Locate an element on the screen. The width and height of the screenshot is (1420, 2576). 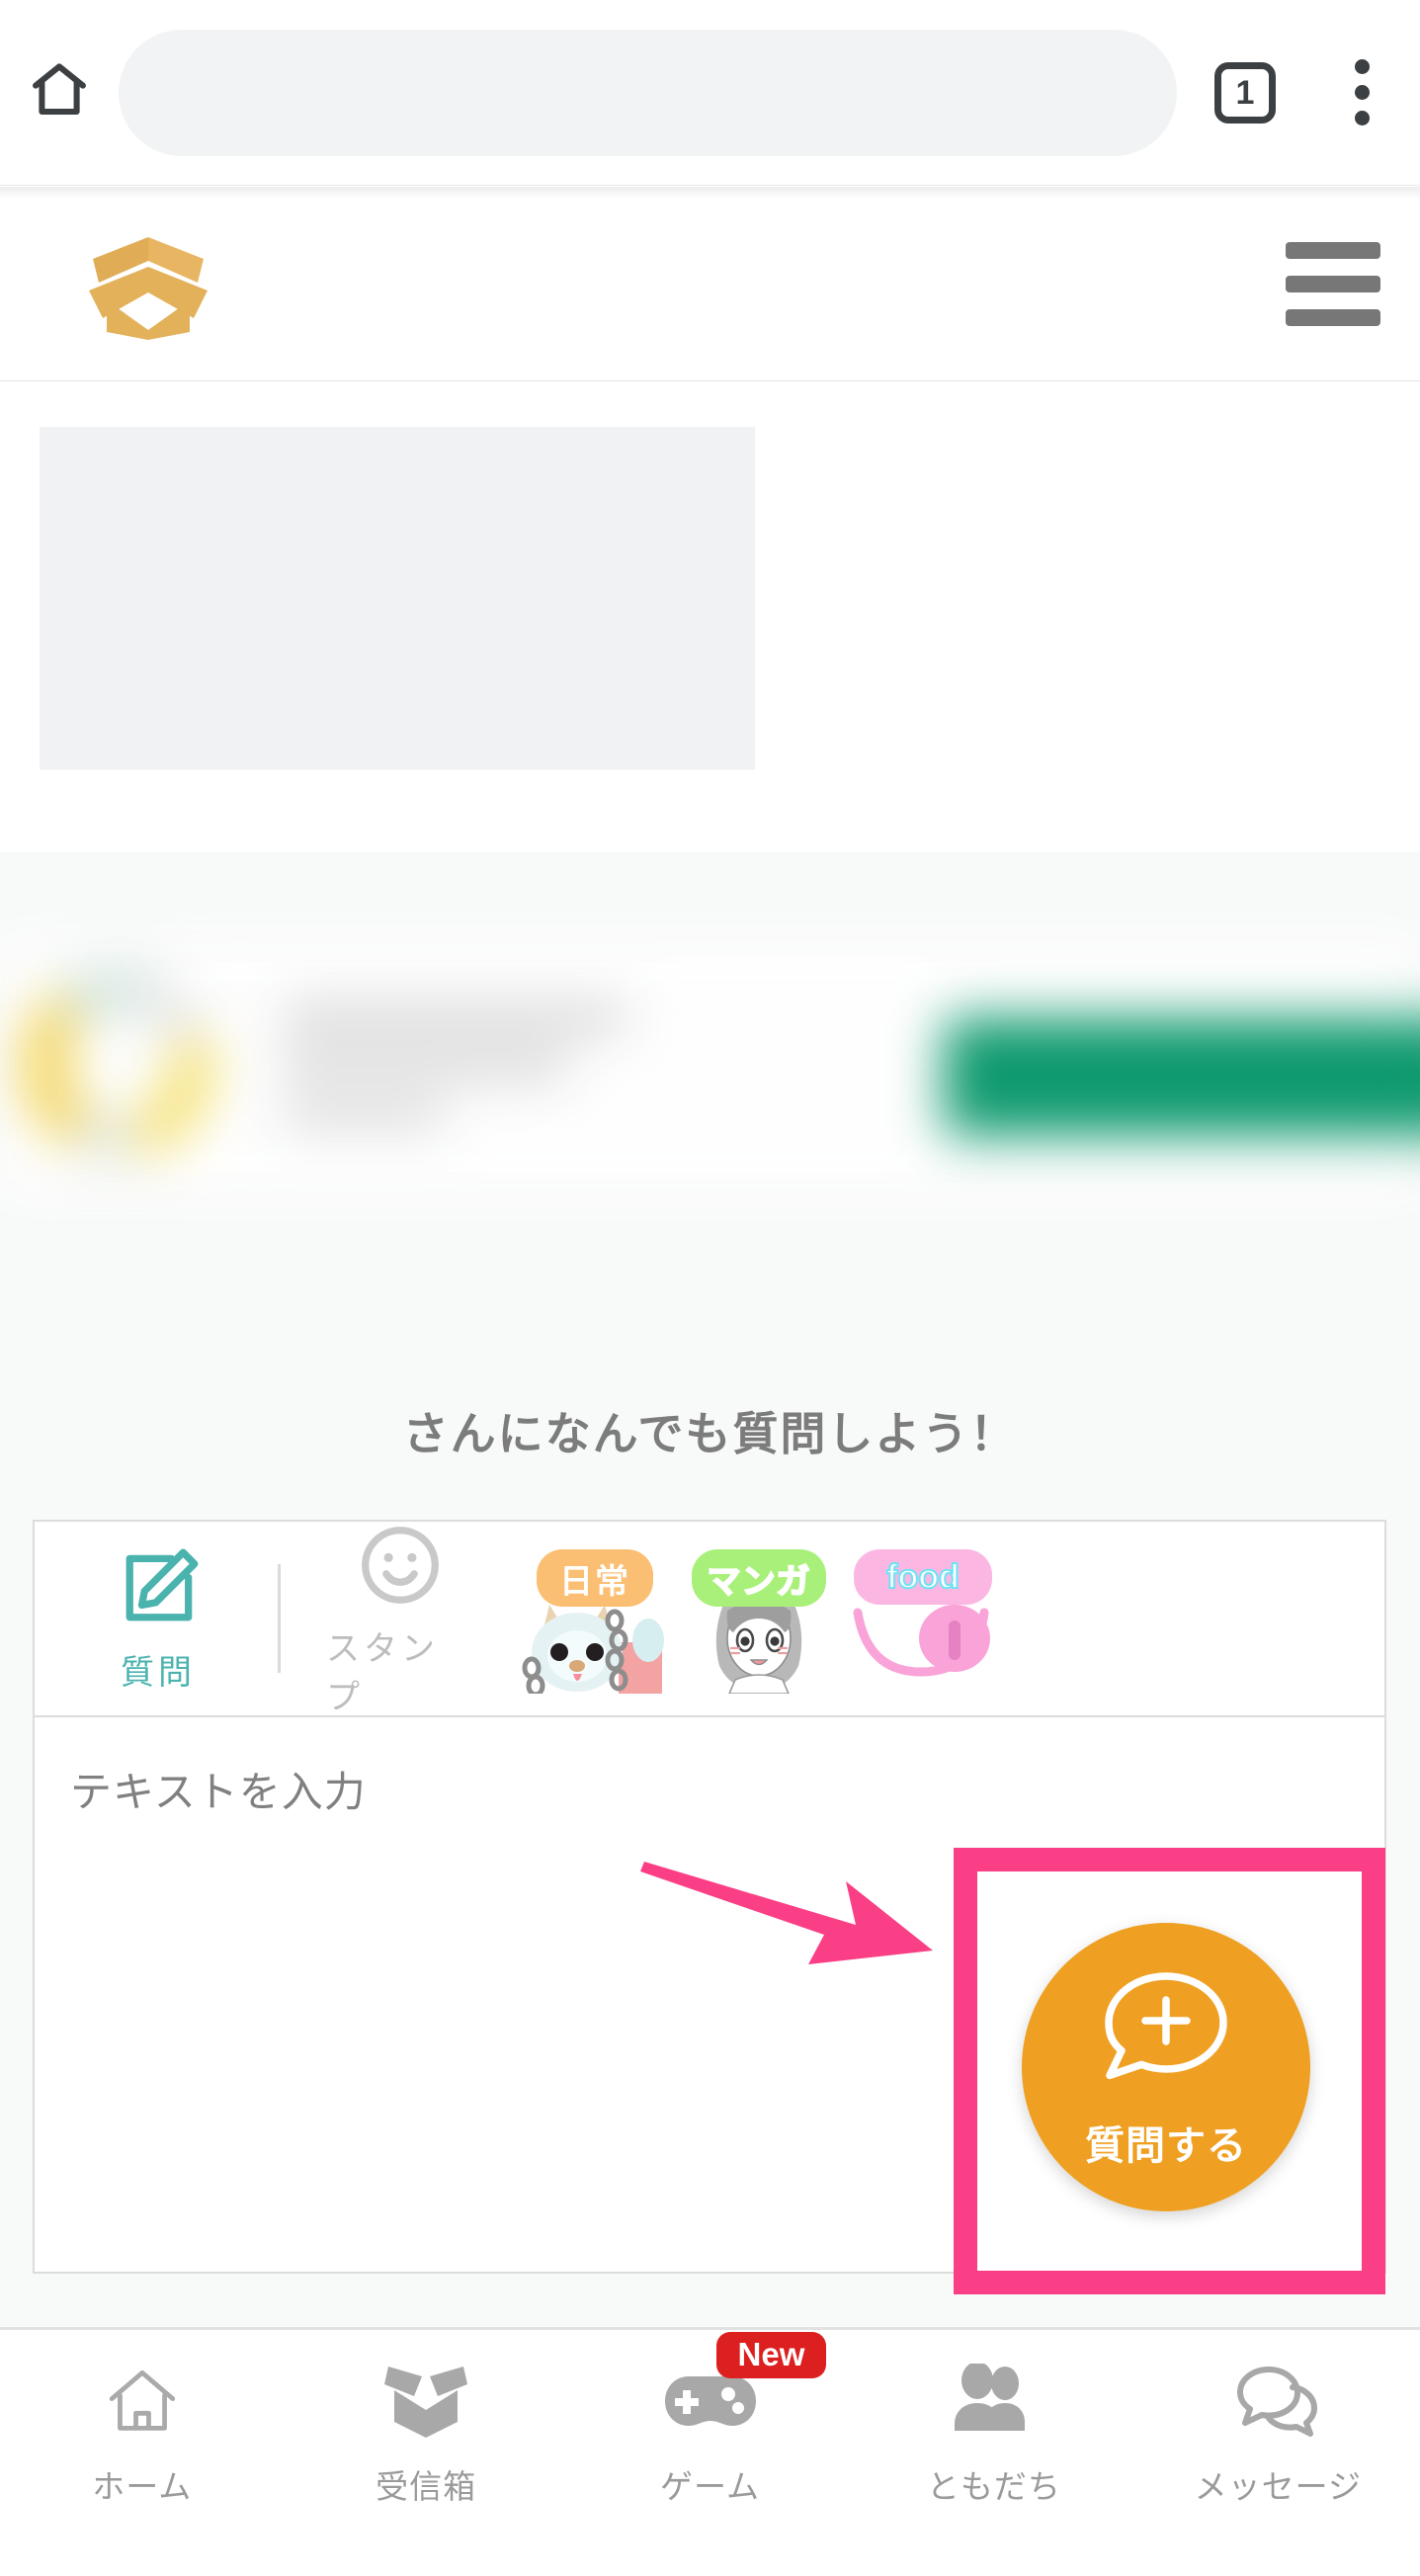
sticker-caption: マンガ is located at coordinates (759, 1578).